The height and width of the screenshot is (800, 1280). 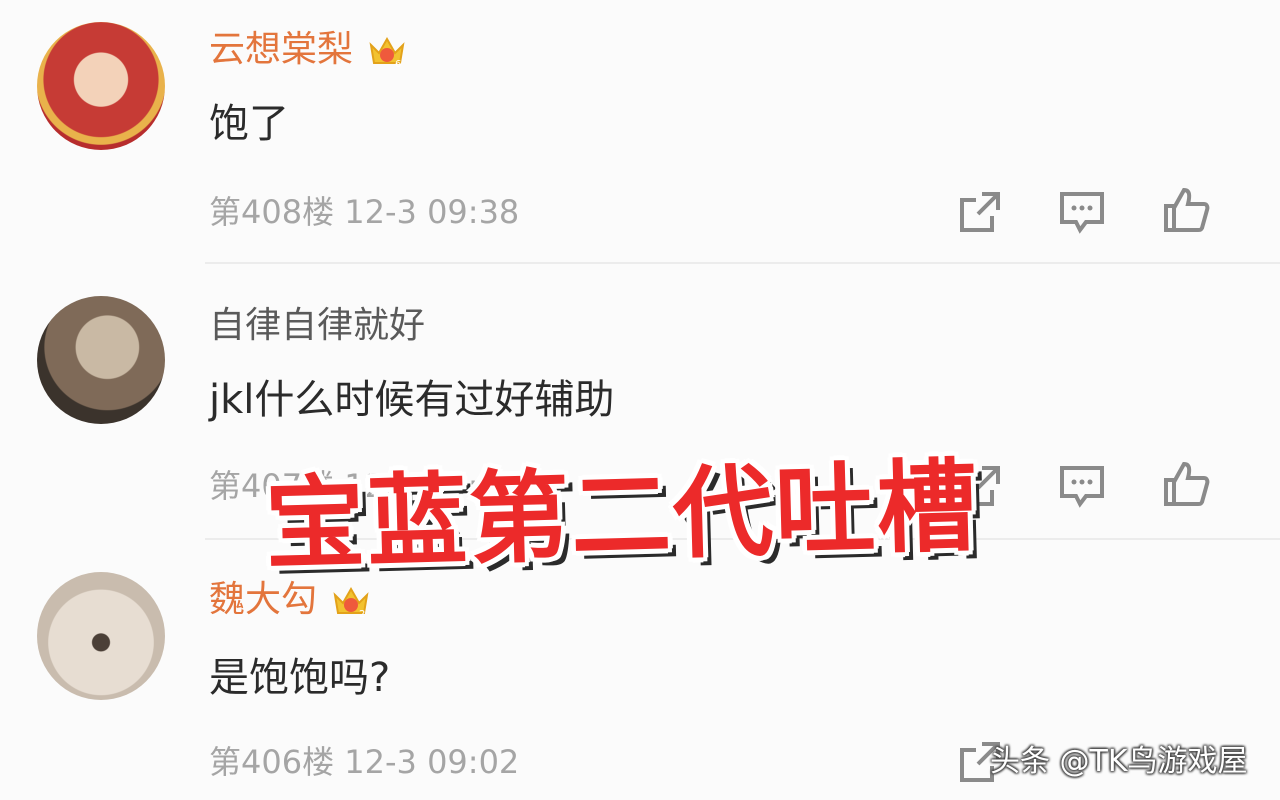 I want to click on overlay-title: 宝蓝第二代吐槽, so click(x=622, y=515).